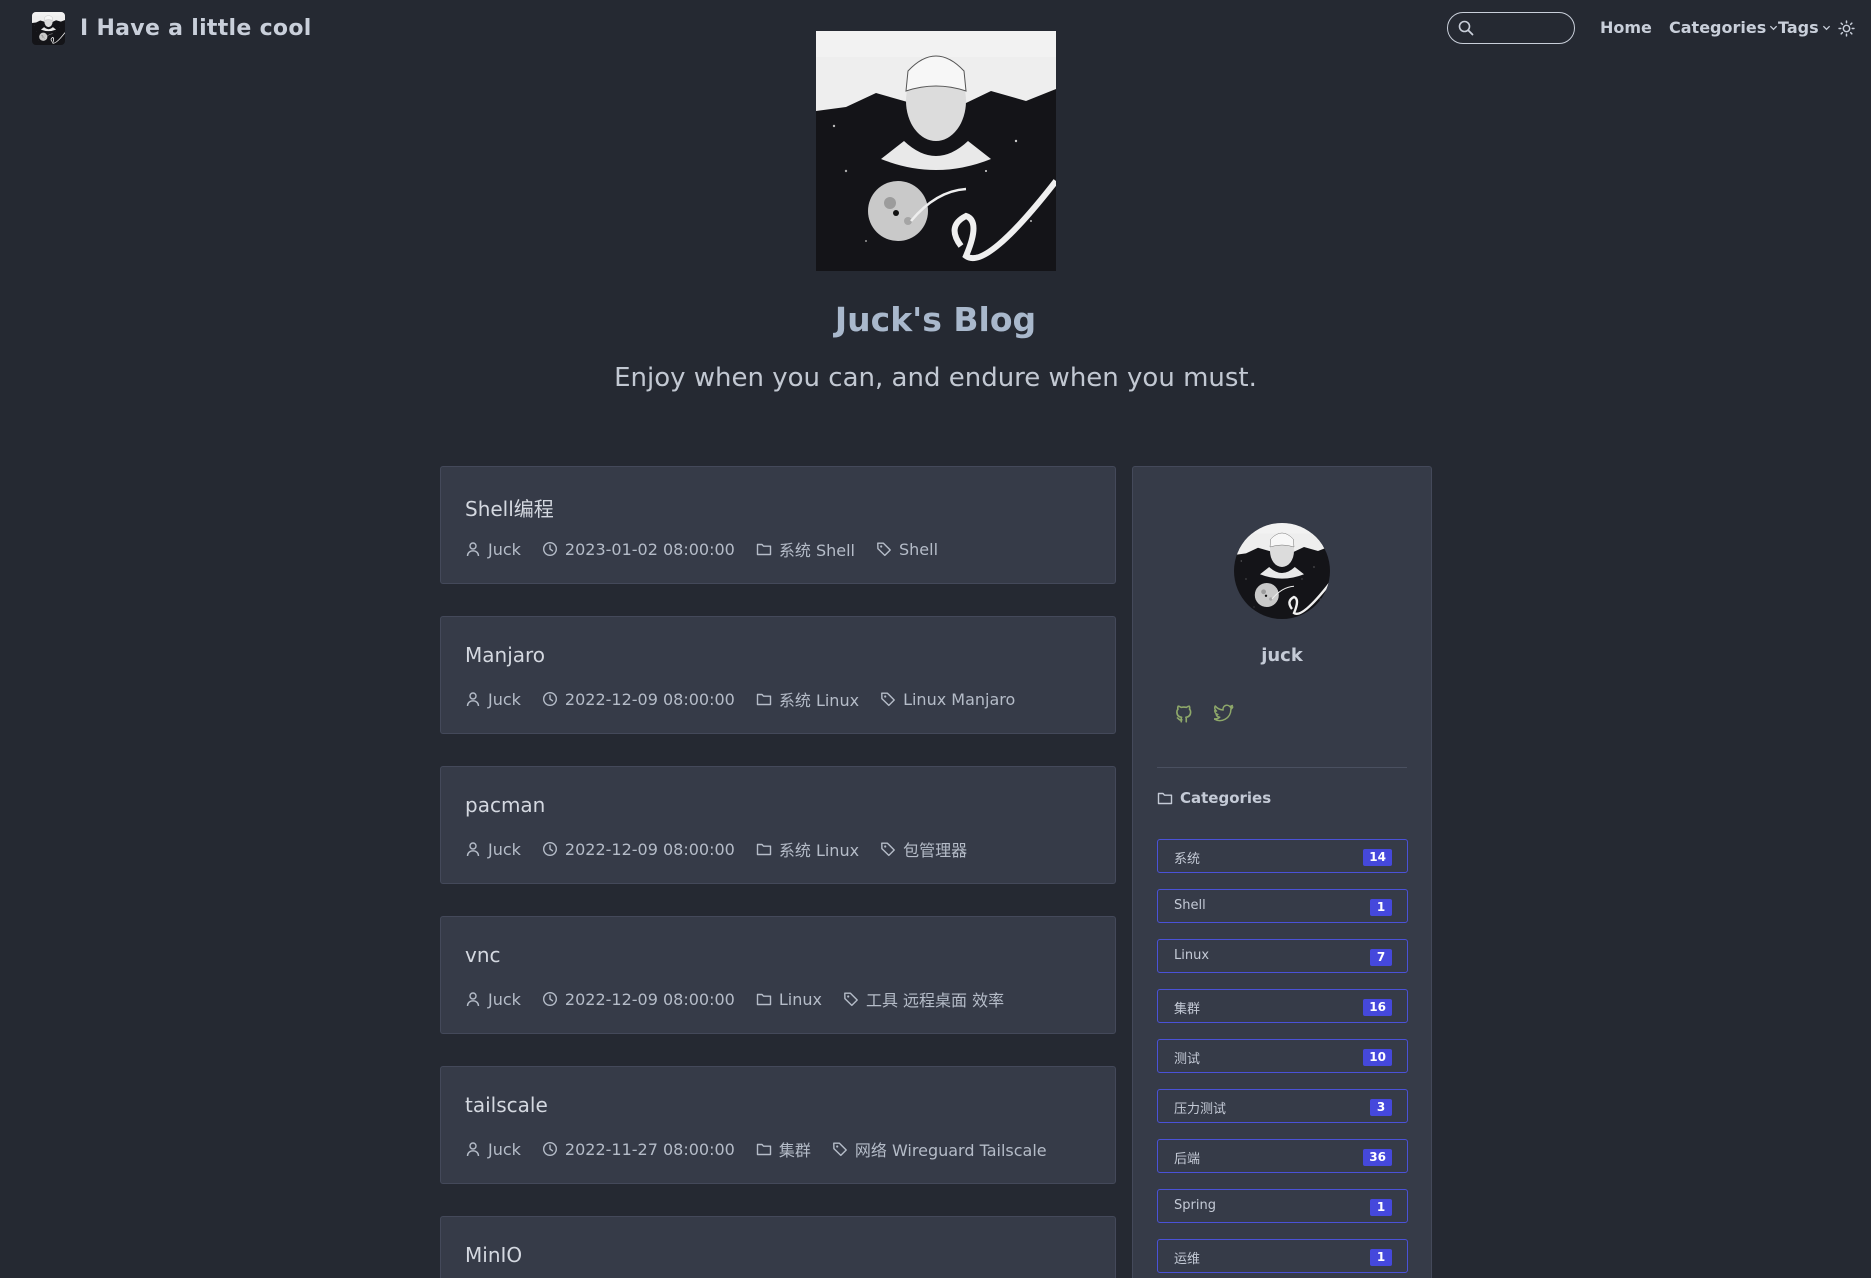  I want to click on post-date: 2022-11-27 08:00:00, so click(638, 1149).